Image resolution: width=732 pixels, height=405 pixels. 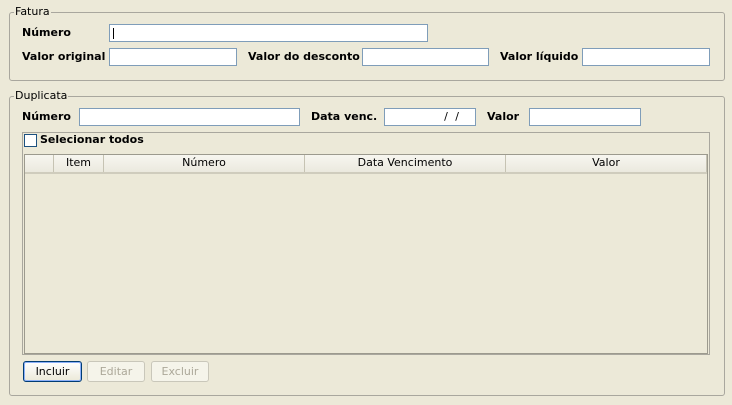 What do you see at coordinates (46, 116) in the screenshot?
I see `duplicata-numero-label: Número` at bounding box center [46, 116].